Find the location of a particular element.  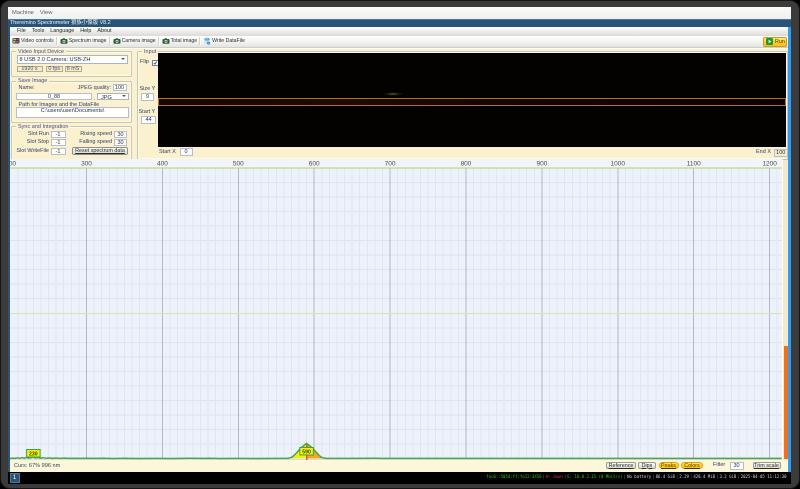

run-button: Run is located at coordinates (775, 41).